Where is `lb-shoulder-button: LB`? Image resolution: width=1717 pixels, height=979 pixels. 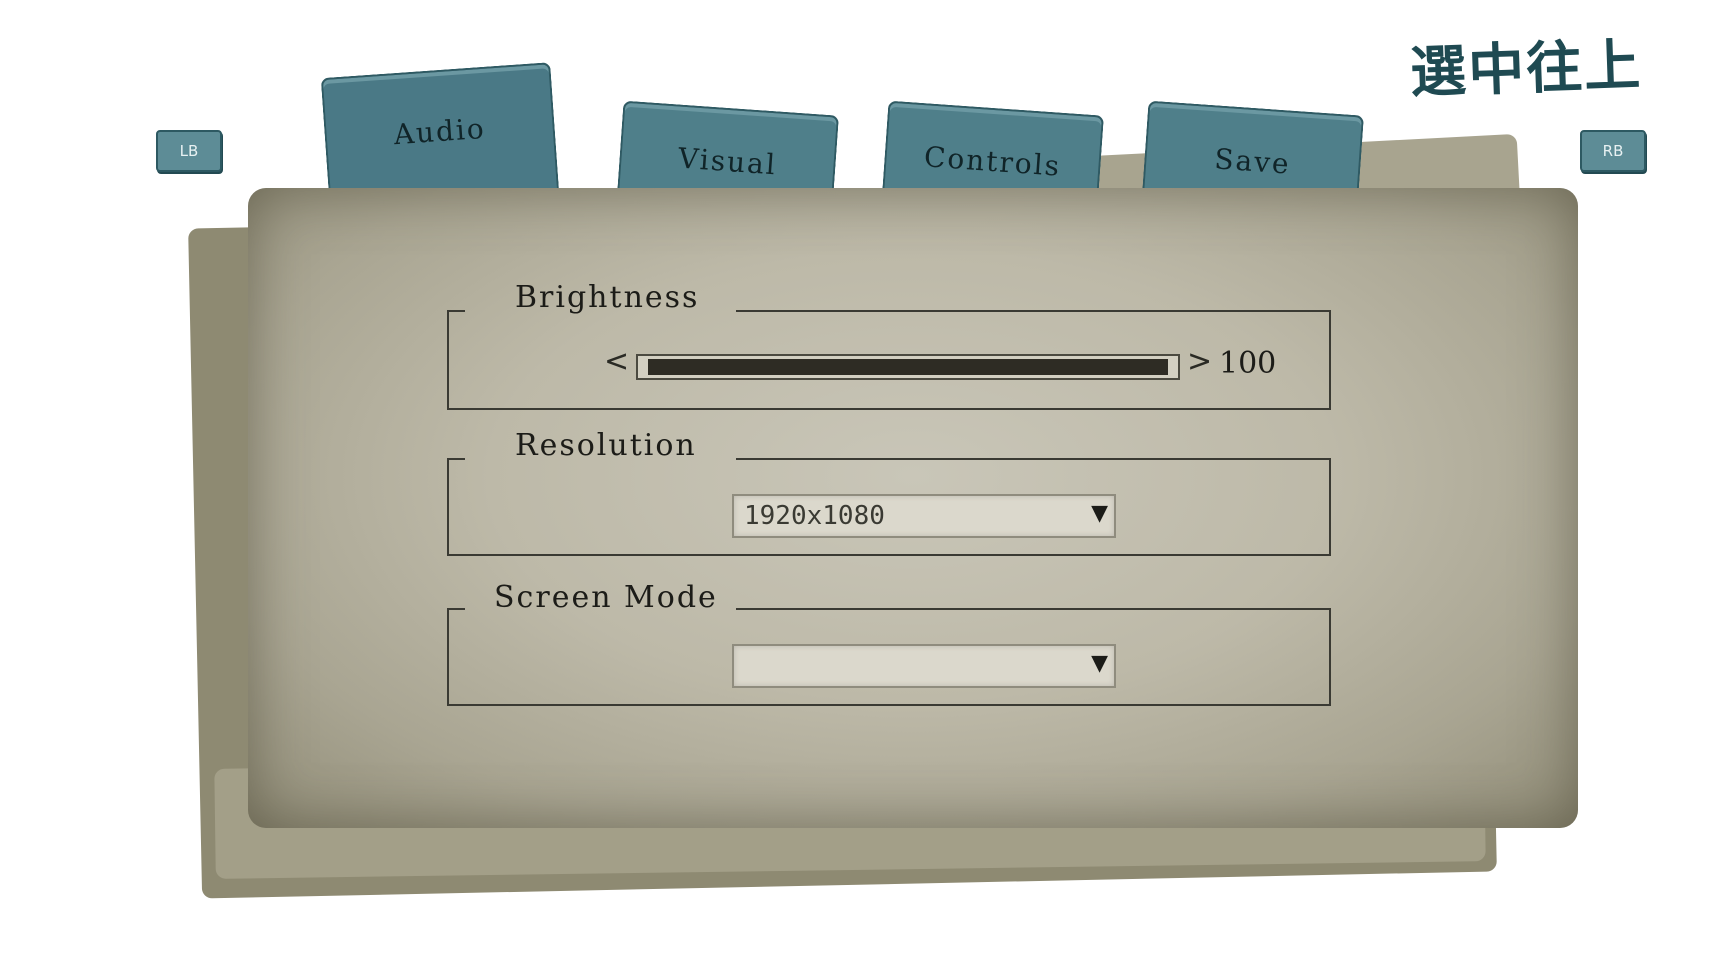
lb-shoulder-button: LB is located at coordinates (189, 151).